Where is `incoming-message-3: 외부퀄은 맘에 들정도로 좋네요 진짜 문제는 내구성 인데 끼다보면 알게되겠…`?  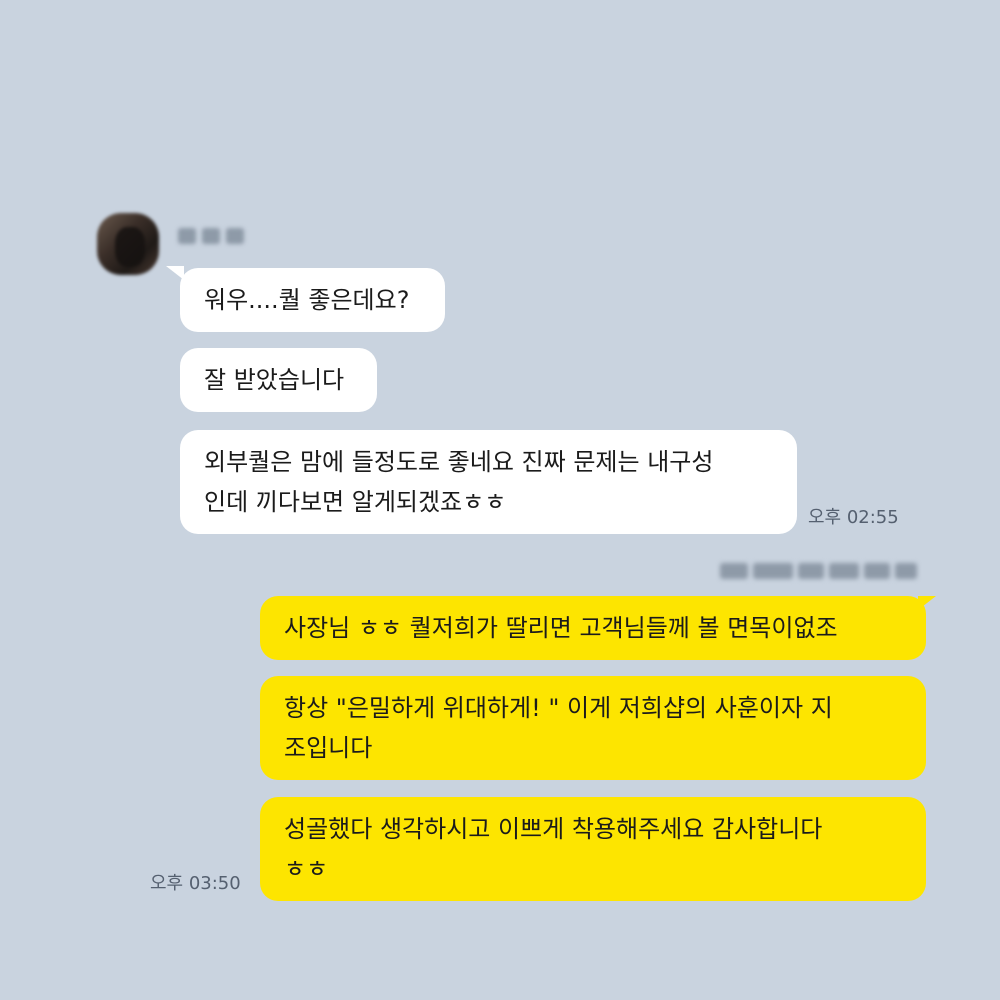
incoming-message-3: 외부퀄은 맘에 들정도로 좋네요 진짜 문제는 내구성 인데 끼다보면 알게되겠… is located at coordinates (488, 482).